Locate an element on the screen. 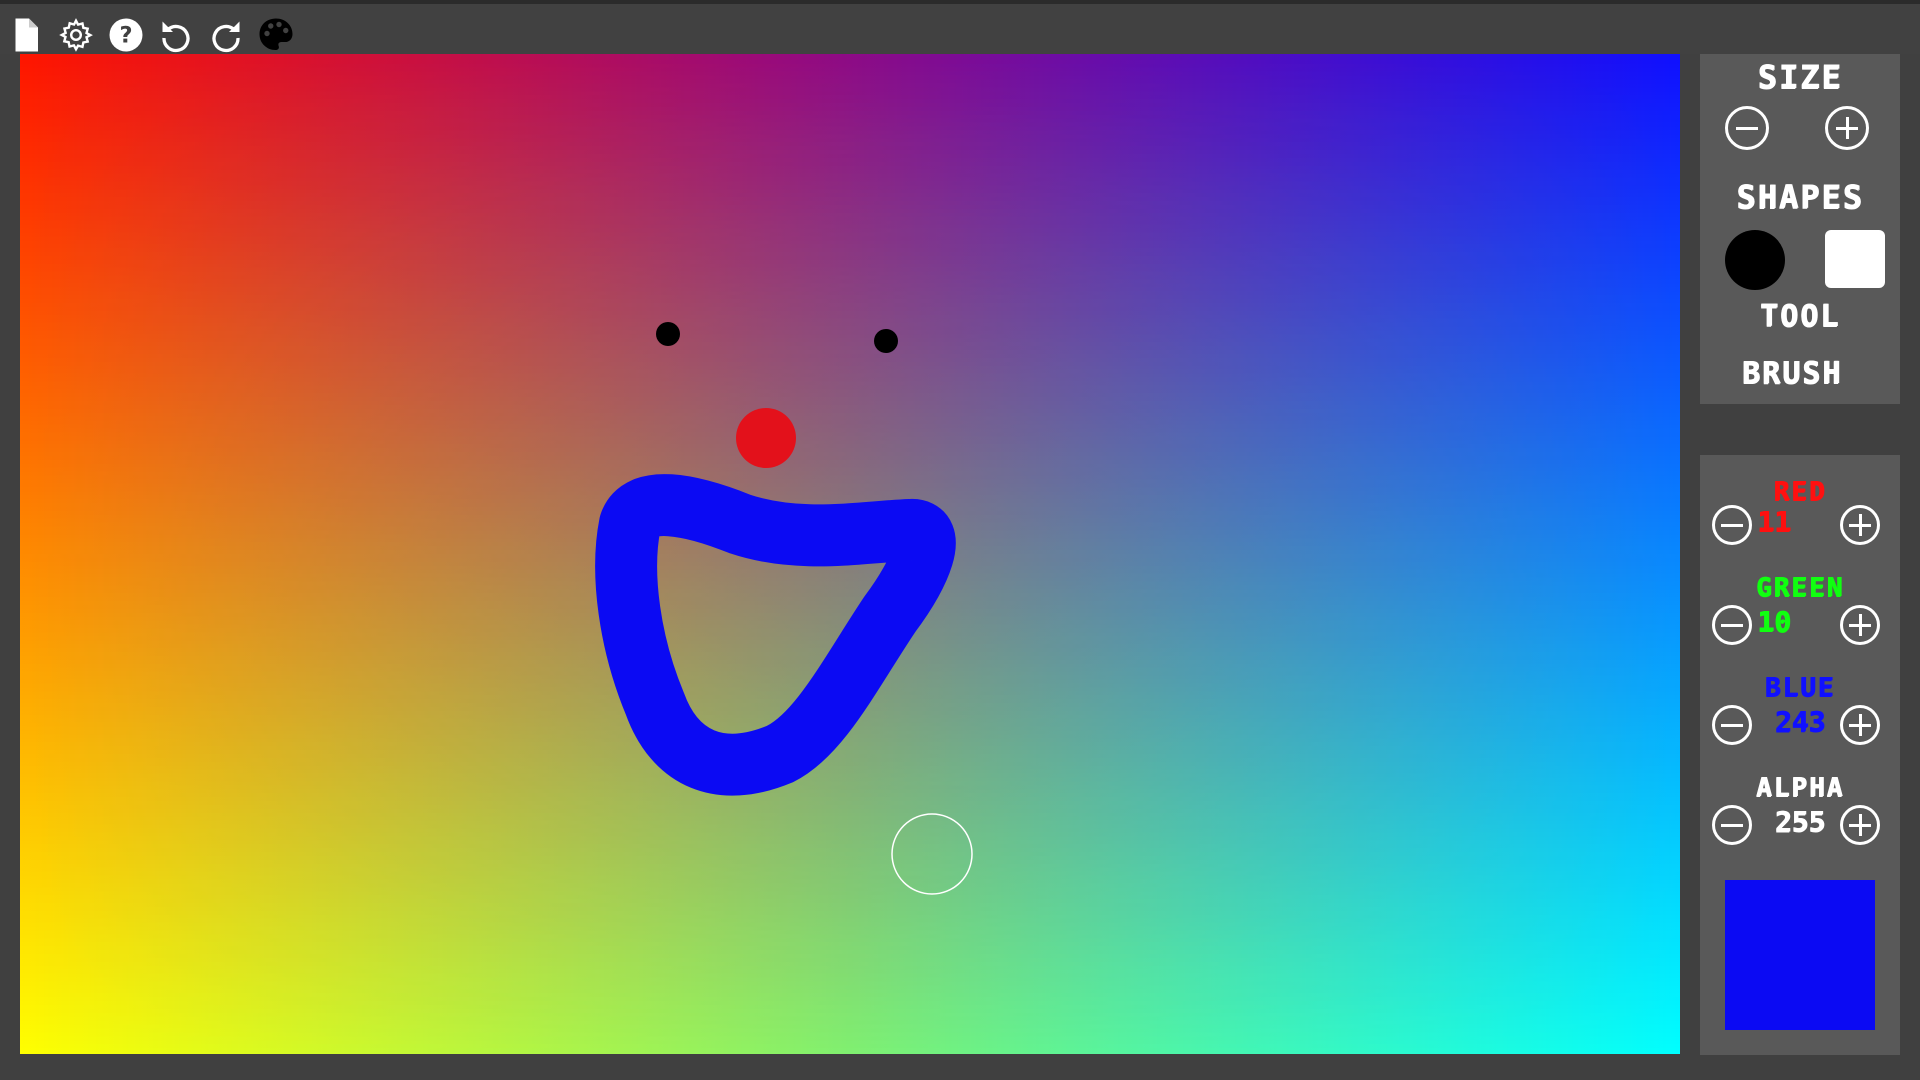  redo-icon is located at coordinates (226, 37).